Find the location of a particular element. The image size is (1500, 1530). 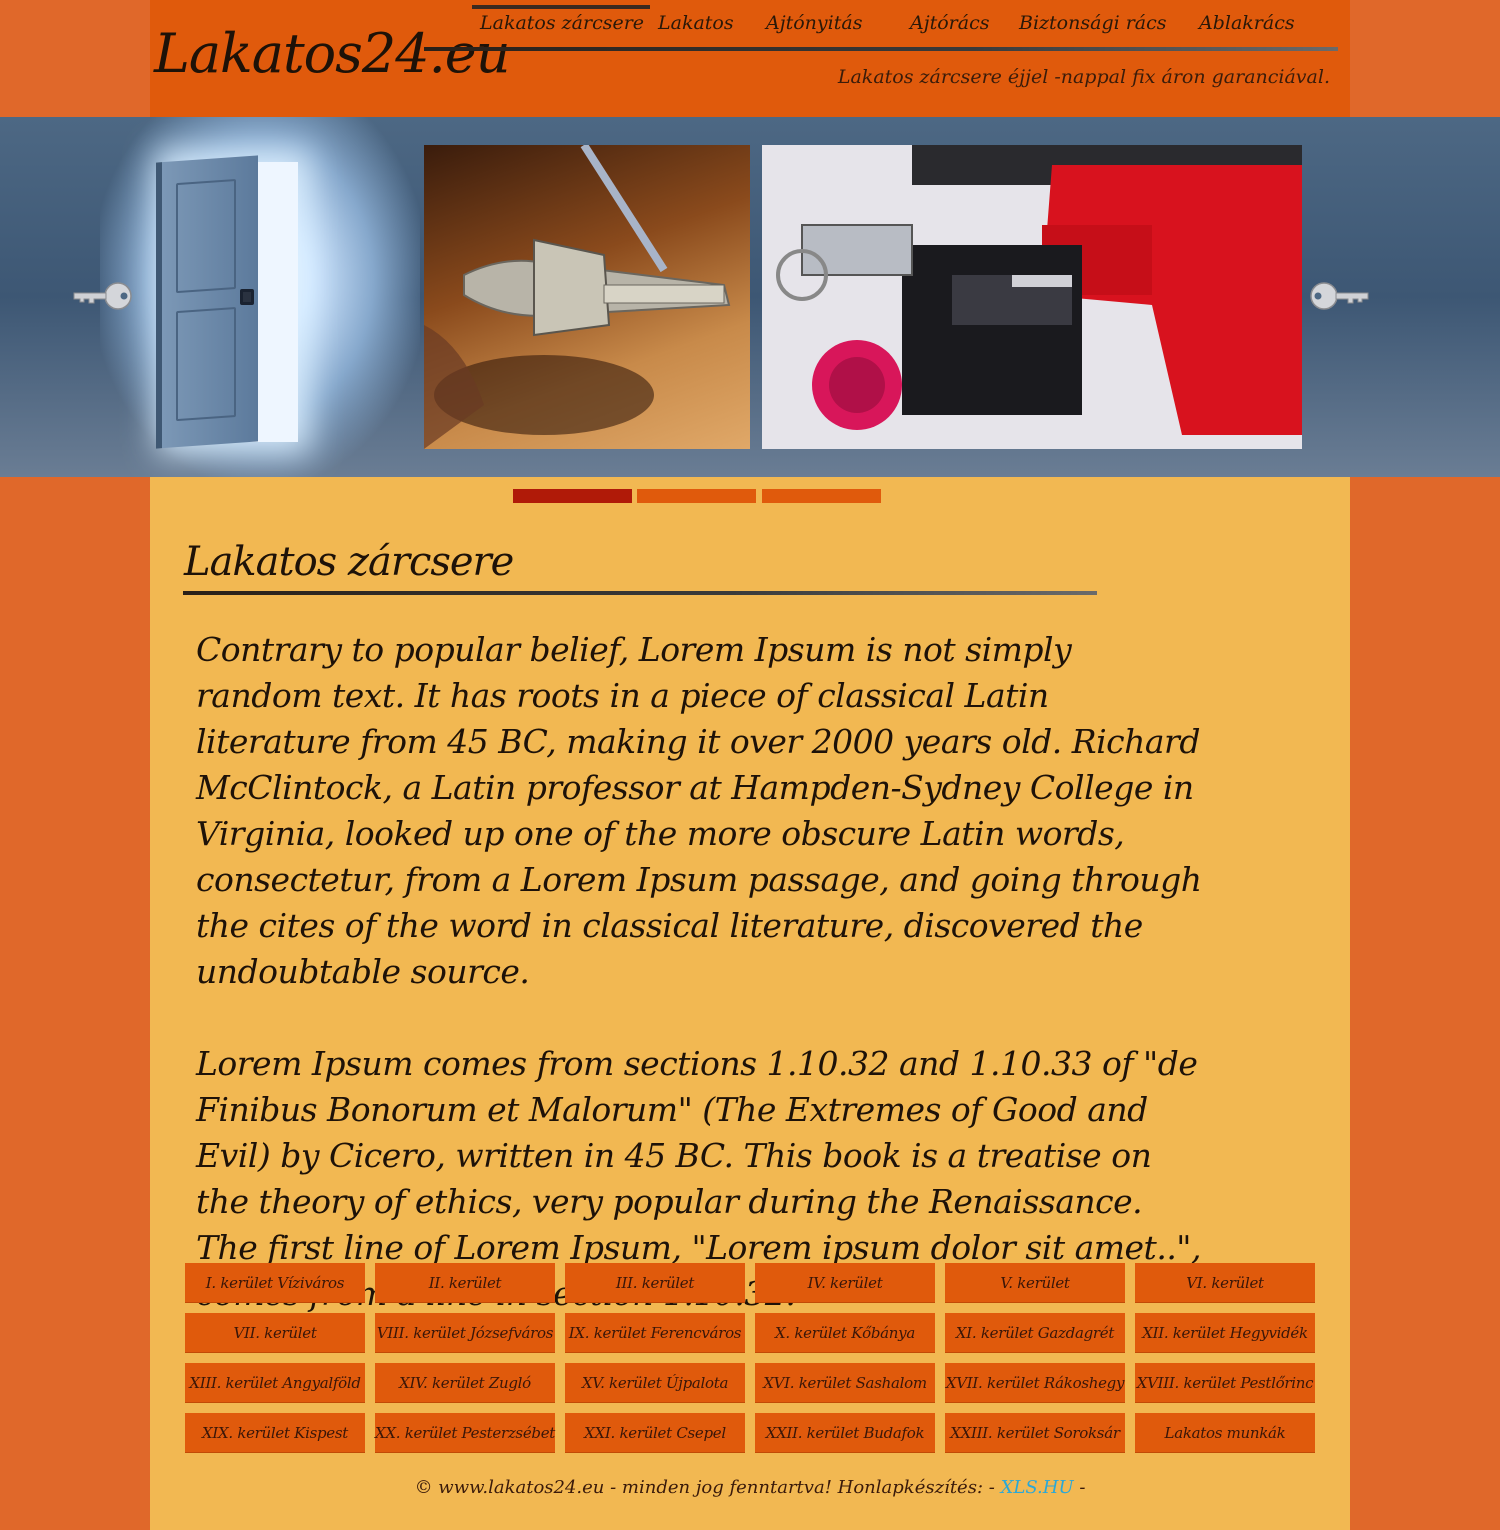

district-link: V. kerület is located at coordinates (1035, 1283).